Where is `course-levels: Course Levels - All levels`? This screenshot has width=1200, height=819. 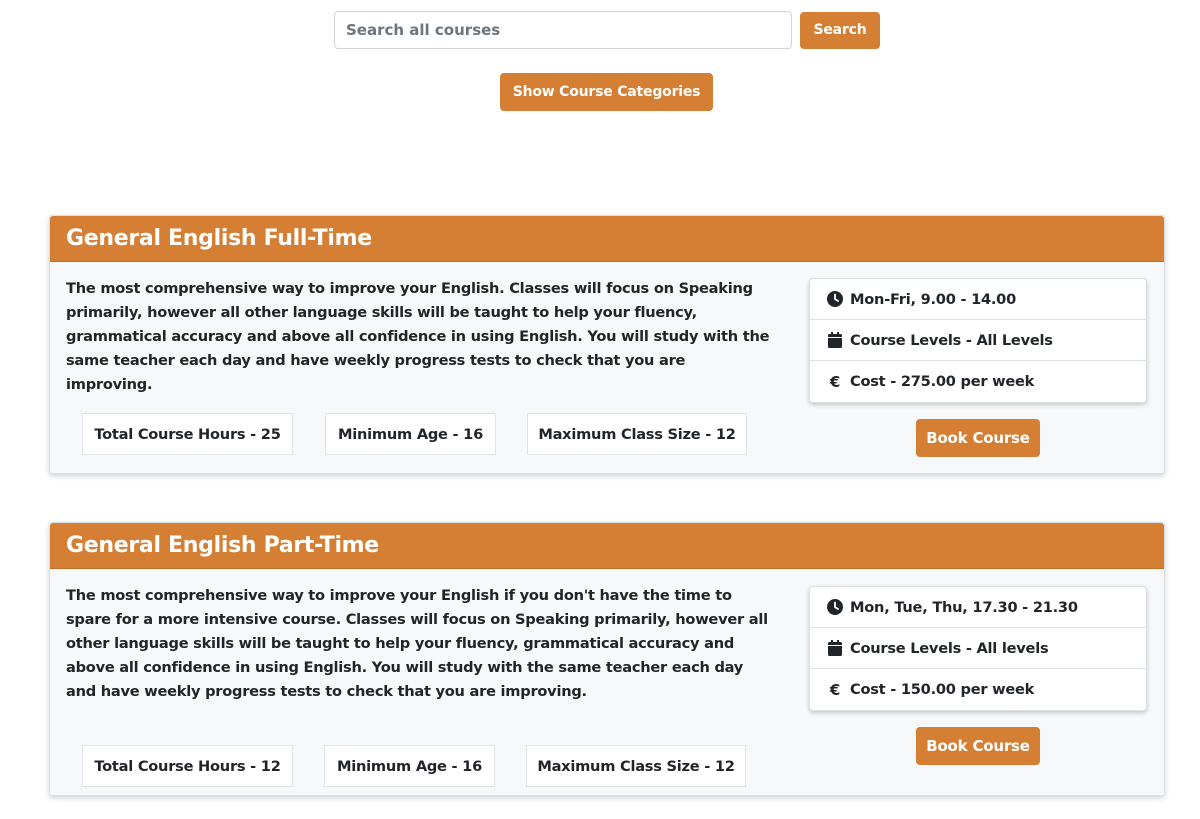
course-levels: Course Levels - All levels is located at coordinates (978, 648).